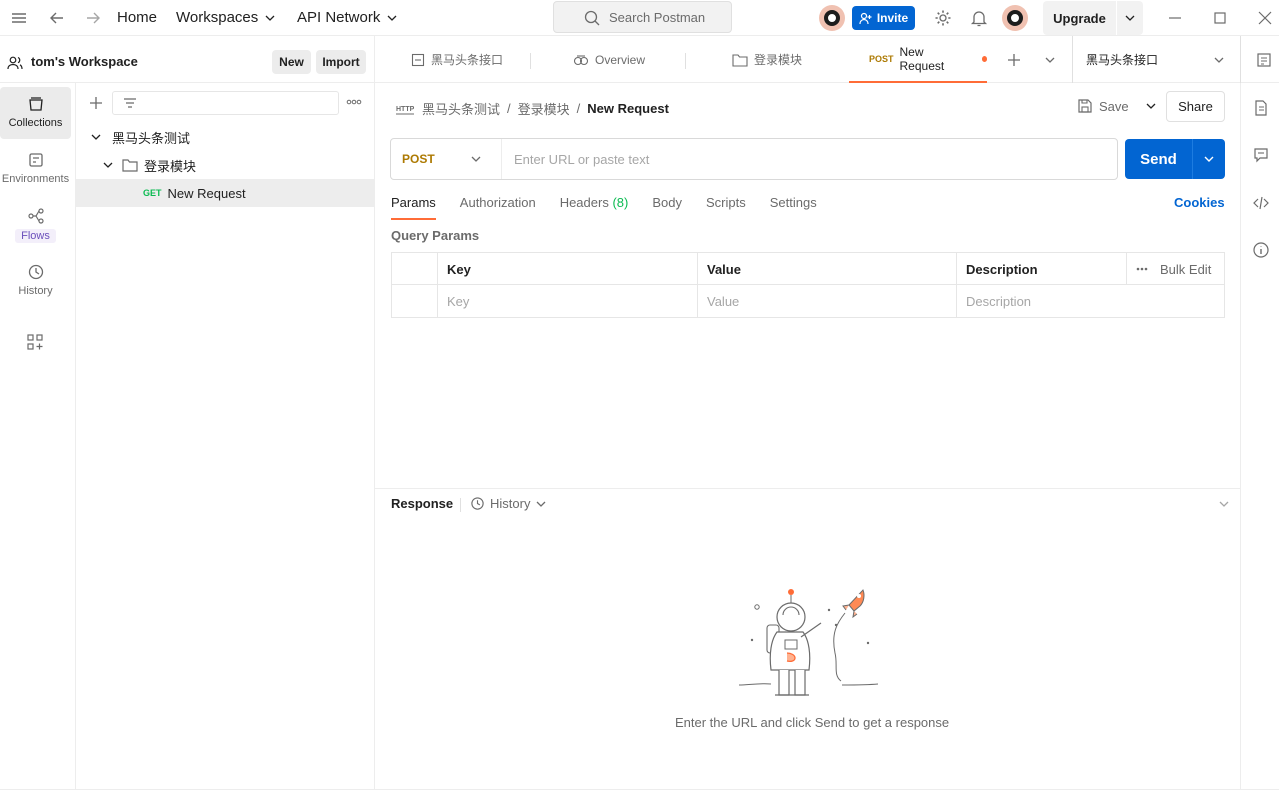 This screenshot has height=799, width=1279. Describe the element at coordinates (667, 207) in the screenshot. I see `tab-body: Body` at that location.